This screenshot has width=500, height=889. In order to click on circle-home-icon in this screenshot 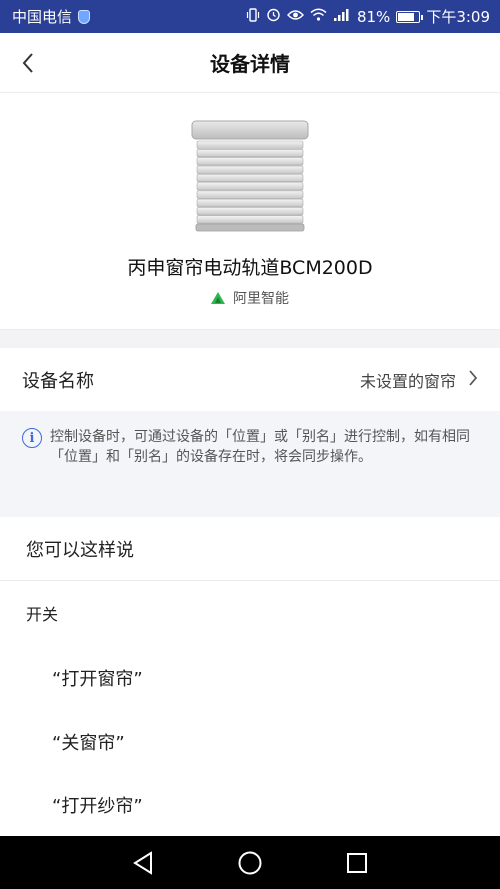, I will do `click(250, 862)`.